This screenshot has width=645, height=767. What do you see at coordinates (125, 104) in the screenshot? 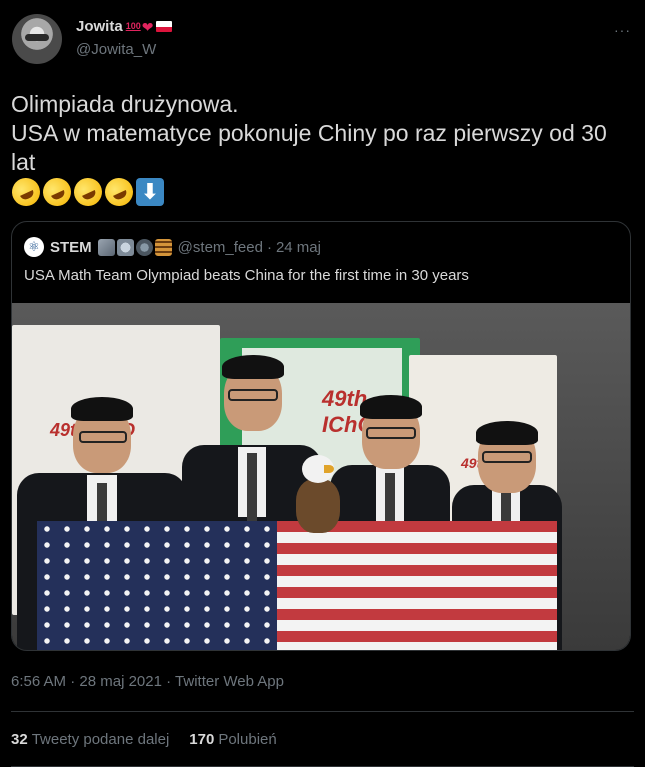
I see `tweet-line-1: Olimpiada drużynowa.` at bounding box center [125, 104].